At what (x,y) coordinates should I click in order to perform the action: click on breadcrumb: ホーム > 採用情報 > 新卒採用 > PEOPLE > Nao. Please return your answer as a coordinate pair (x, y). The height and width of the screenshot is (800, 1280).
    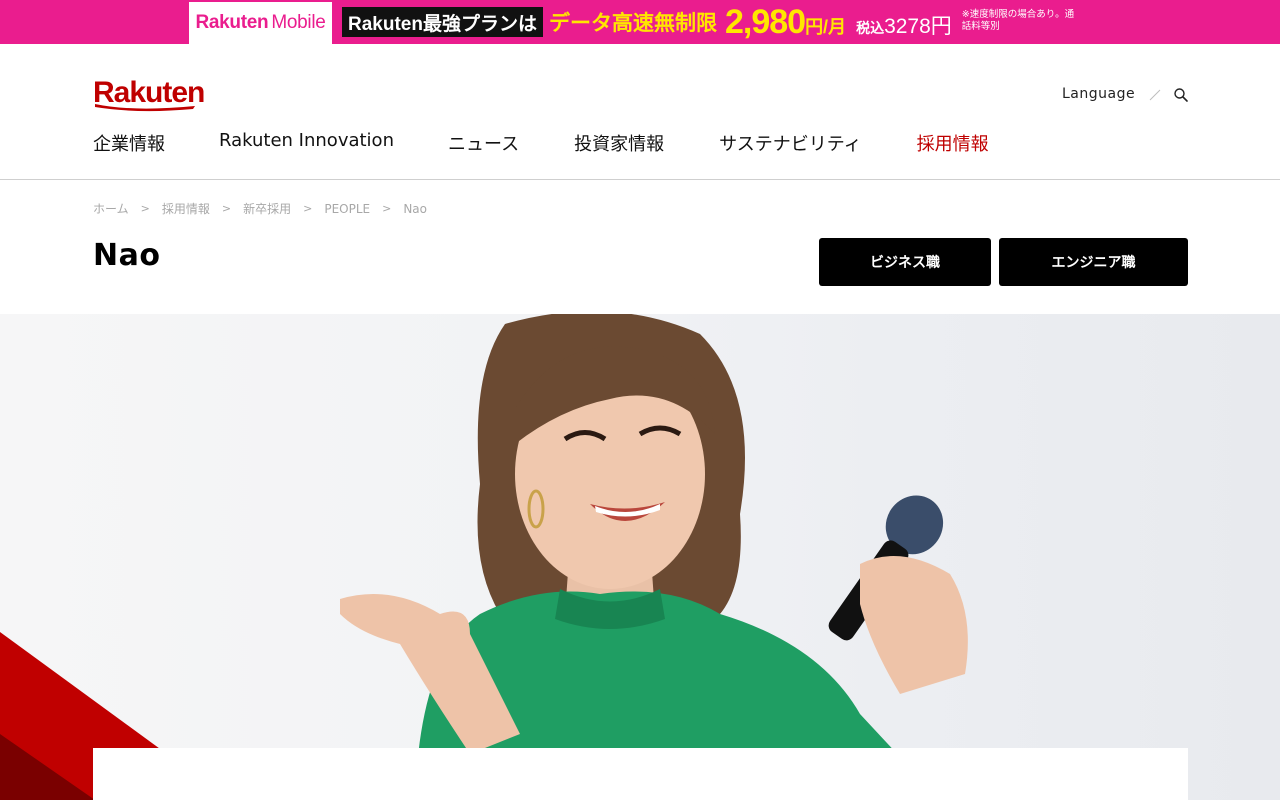
    Looking at the image, I should click on (260, 208).